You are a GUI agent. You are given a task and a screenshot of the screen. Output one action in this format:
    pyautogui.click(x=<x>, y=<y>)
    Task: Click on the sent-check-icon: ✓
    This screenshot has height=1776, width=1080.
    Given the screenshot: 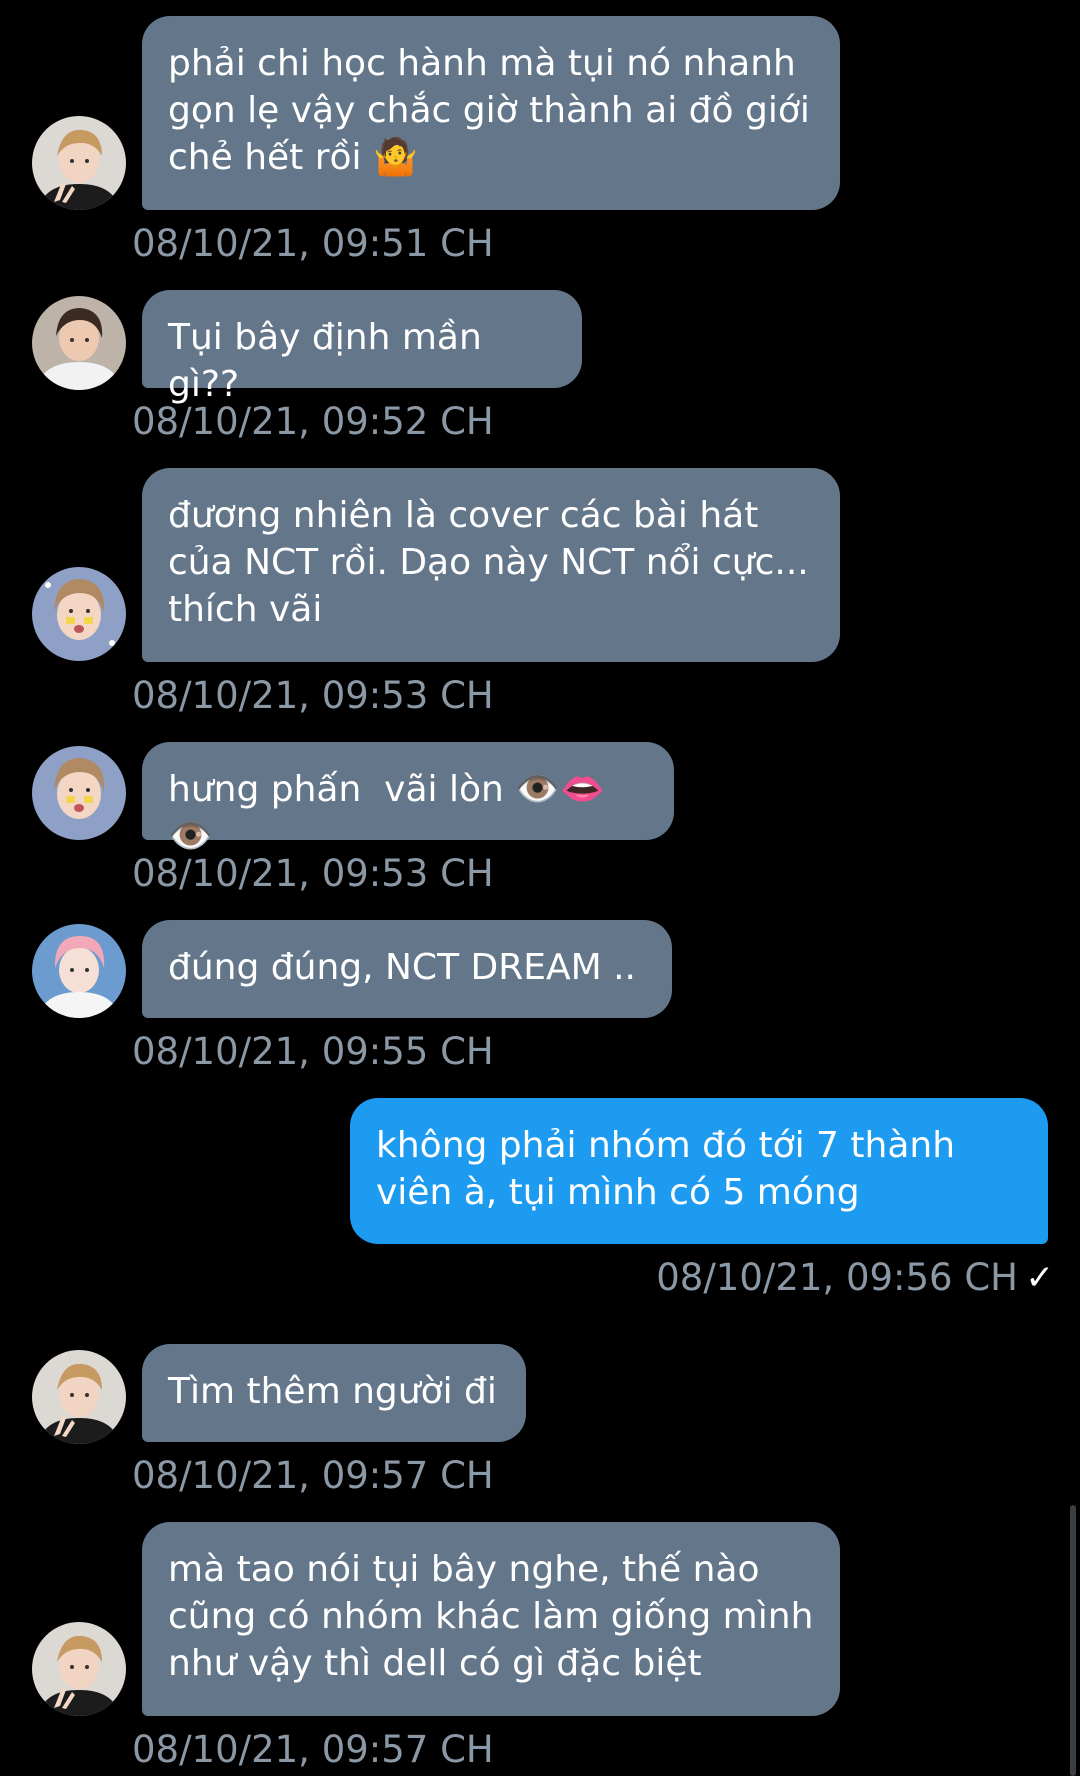 What is the action you would take?
    pyautogui.click(x=1040, y=1278)
    